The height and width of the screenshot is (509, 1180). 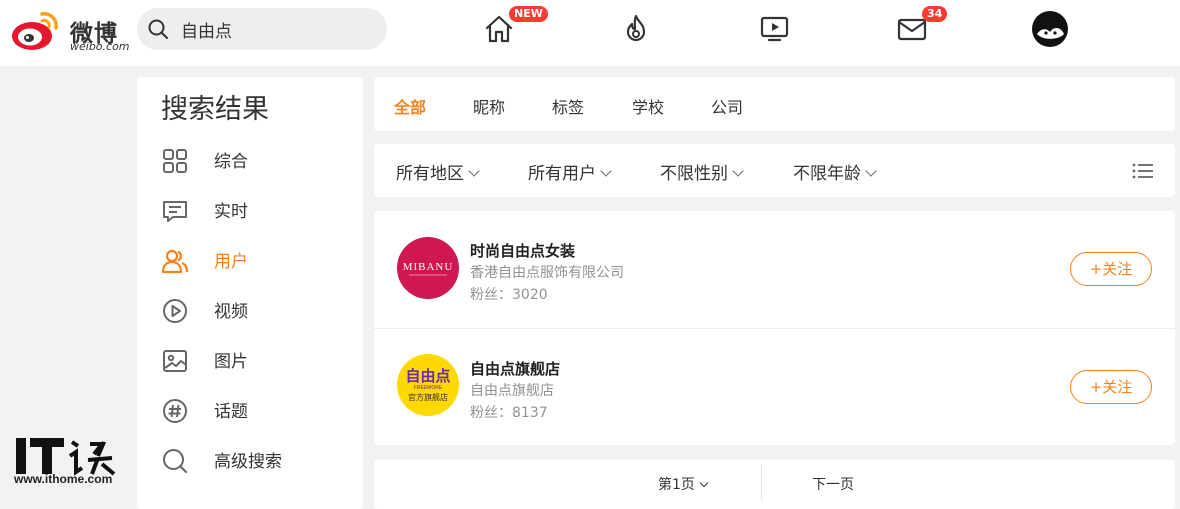 What do you see at coordinates (276, 29) in the screenshot?
I see `search-input` at bounding box center [276, 29].